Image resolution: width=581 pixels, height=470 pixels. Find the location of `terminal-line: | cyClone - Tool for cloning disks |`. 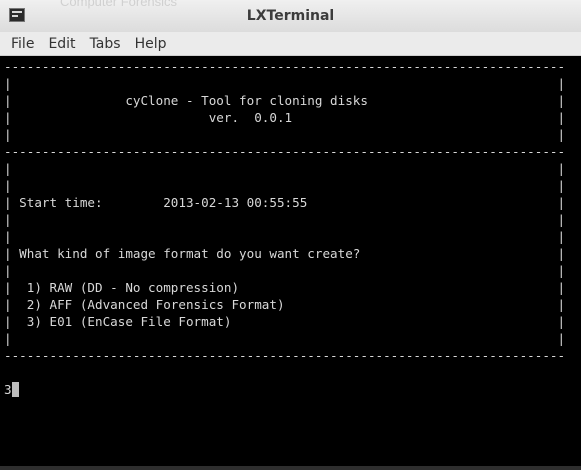

terminal-line: | cyClone - Tool for cloning disks | is located at coordinates (285, 100).